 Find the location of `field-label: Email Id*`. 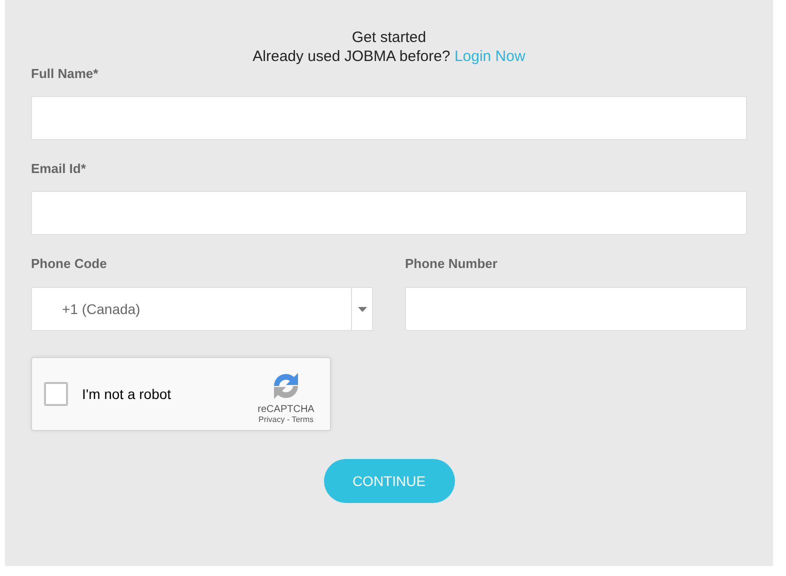

field-label: Email Id* is located at coordinates (59, 169).